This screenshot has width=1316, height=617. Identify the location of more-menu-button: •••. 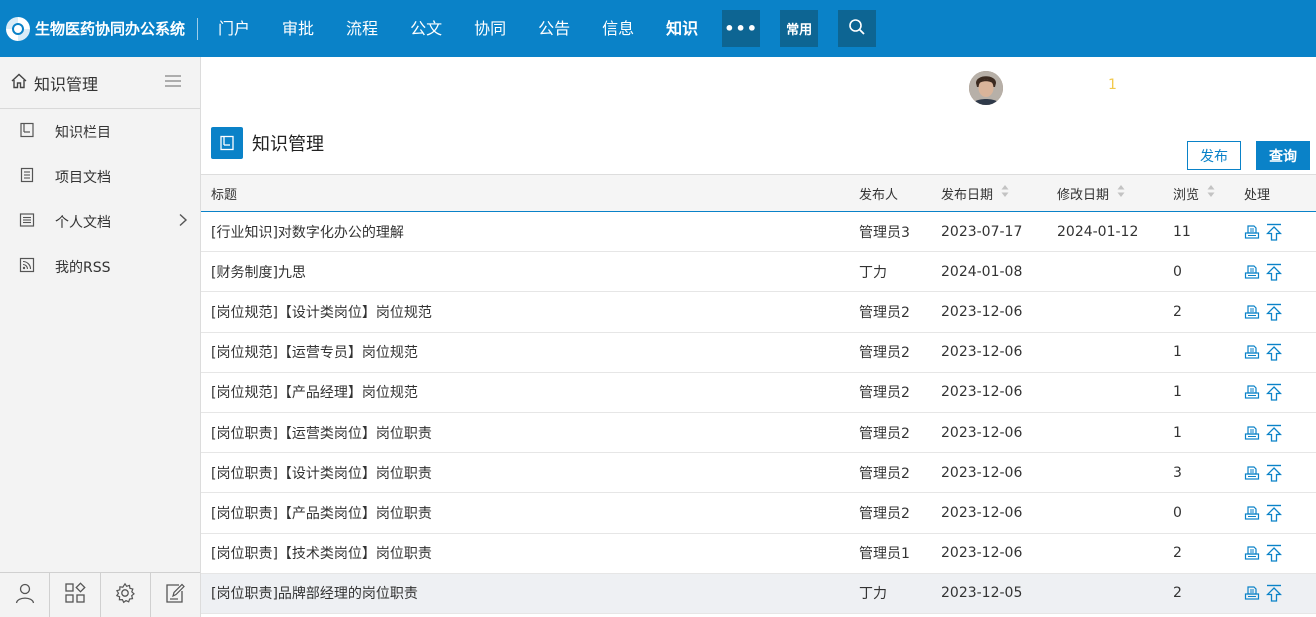
(741, 28).